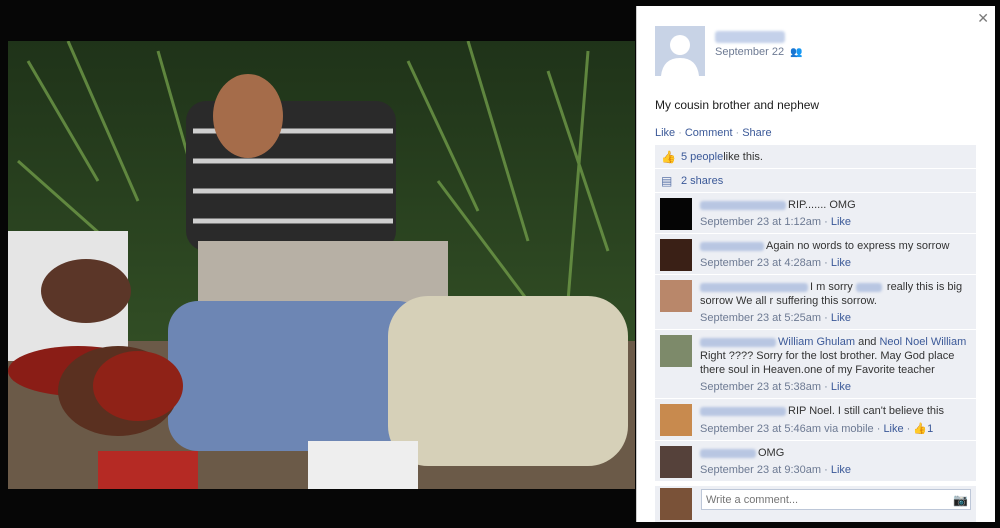 This screenshot has width=1000, height=528. What do you see at coordinates (743, 156) in the screenshot?
I see `likes-suffix: like this.` at bounding box center [743, 156].